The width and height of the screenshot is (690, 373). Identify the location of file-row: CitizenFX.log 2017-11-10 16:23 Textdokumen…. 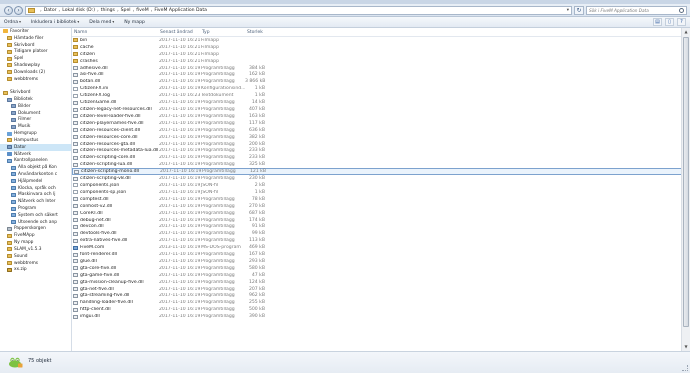
(381, 95).